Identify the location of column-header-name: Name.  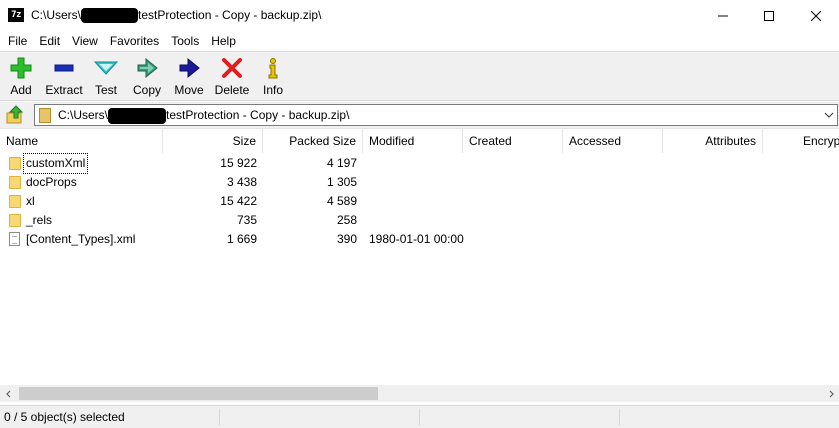
(81, 141).